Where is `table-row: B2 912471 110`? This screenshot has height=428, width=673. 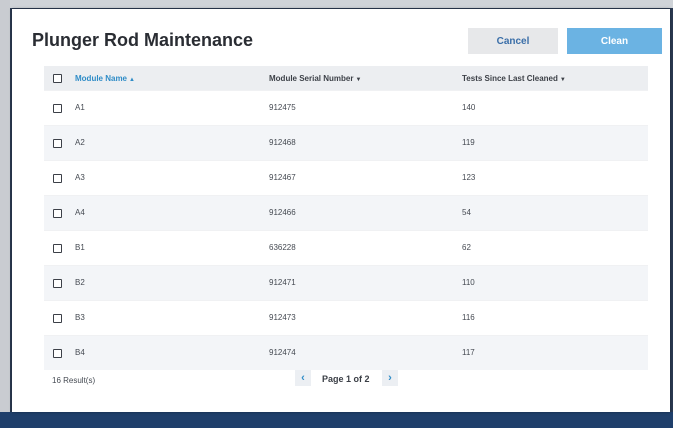
table-row: B2 912471 110 is located at coordinates (346, 282).